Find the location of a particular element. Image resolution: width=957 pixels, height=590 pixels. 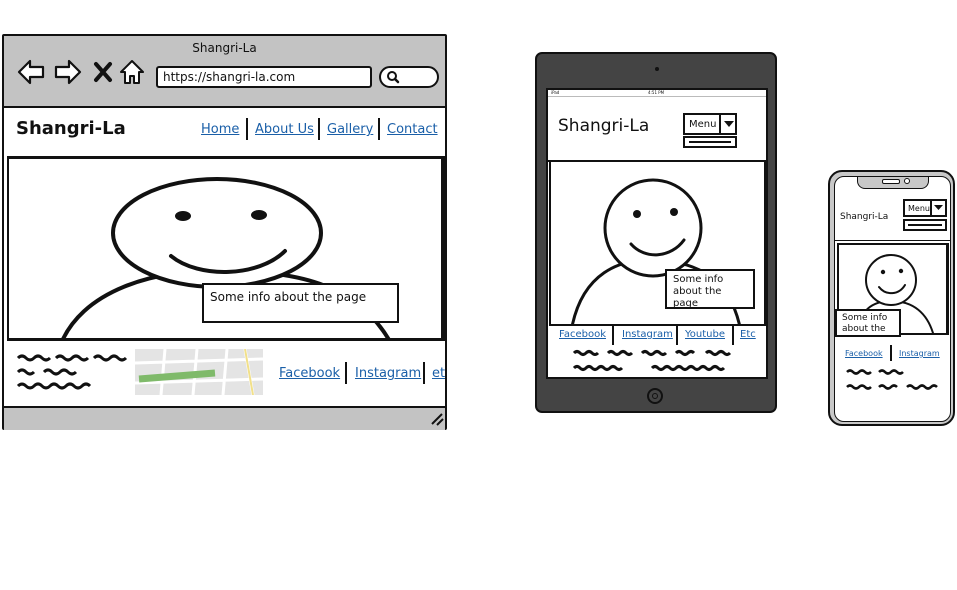

nav-about-link: About Us is located at coordinates (284, 129).